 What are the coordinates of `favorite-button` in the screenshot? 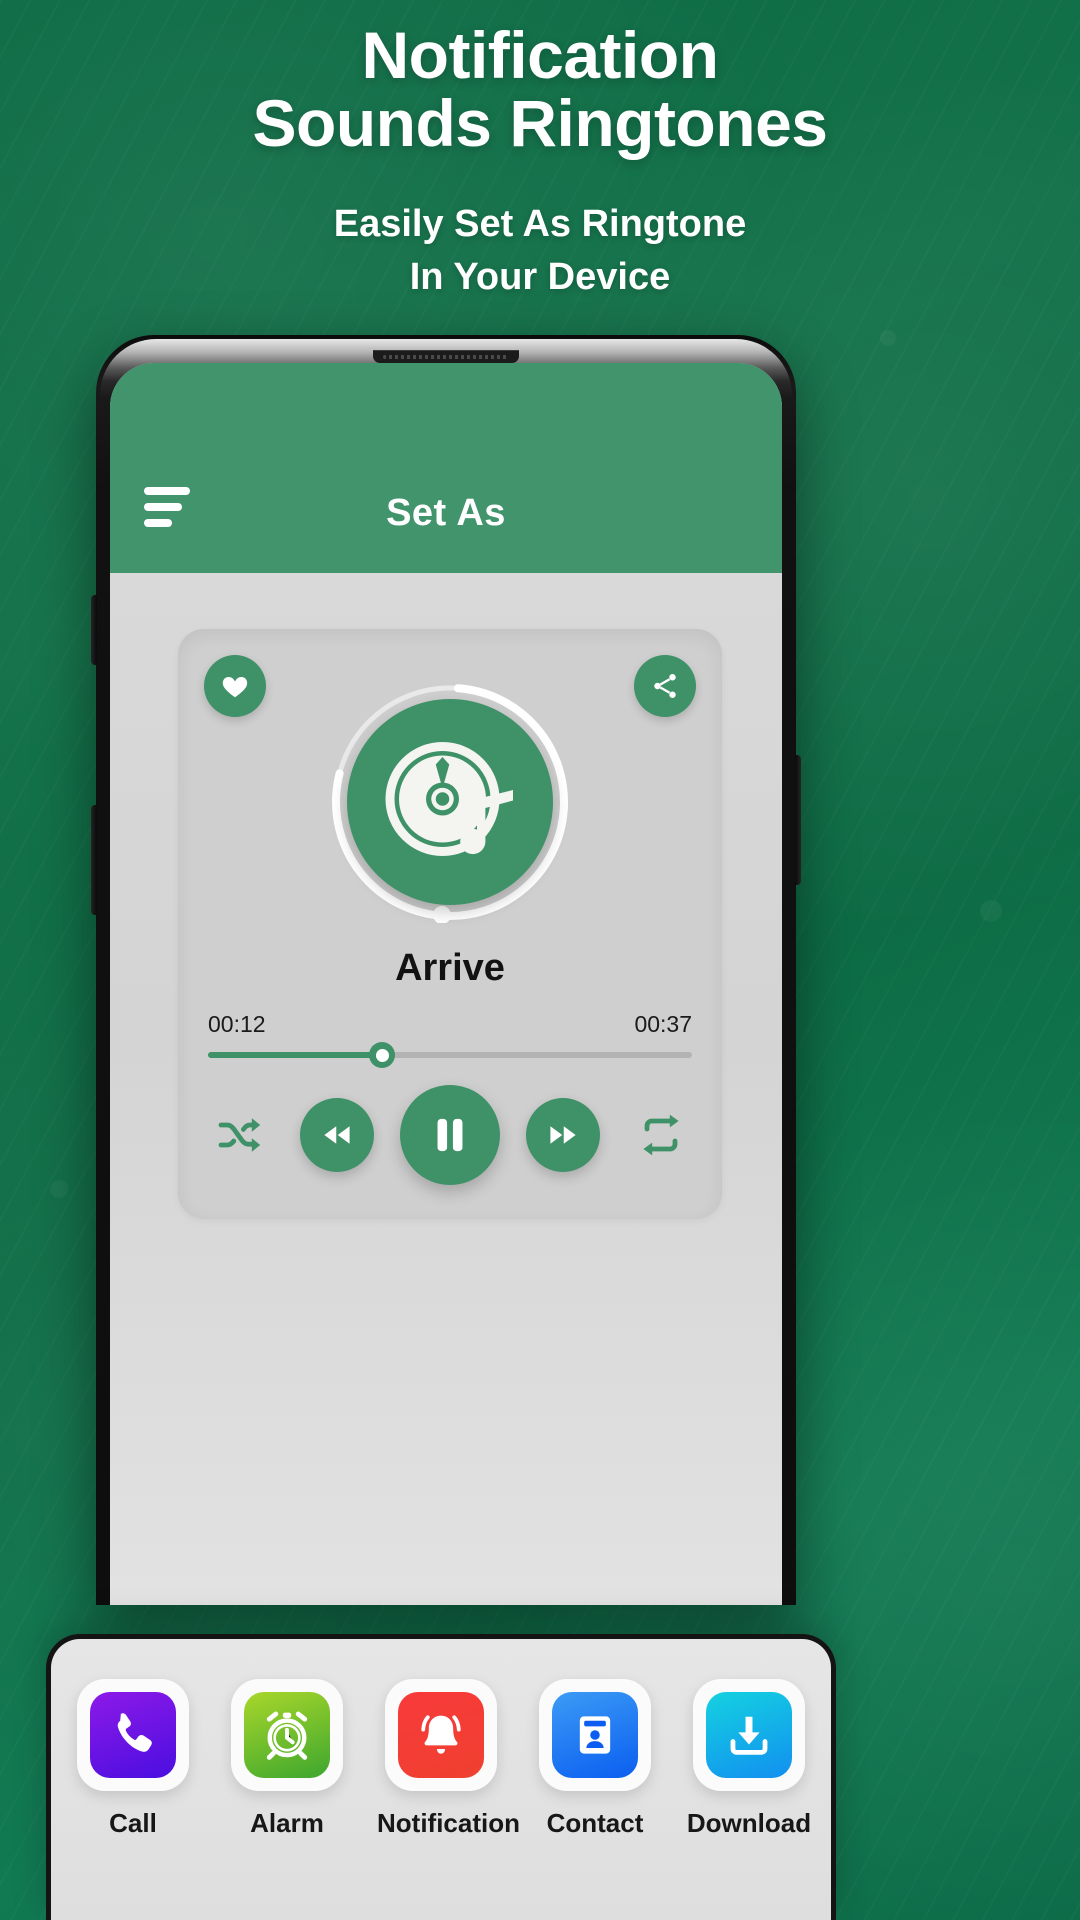 It's located at (235, 686).